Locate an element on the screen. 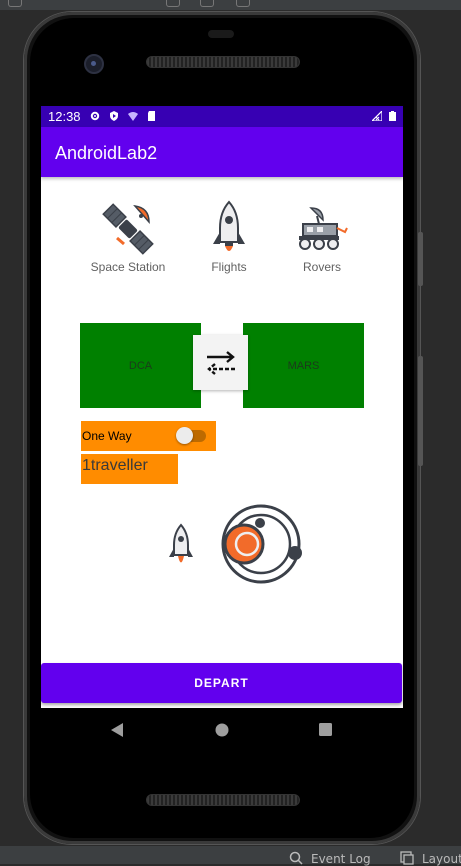 The height and width of the screenshot is (866, 461). shield-icon is located at coordinates (114, 116).